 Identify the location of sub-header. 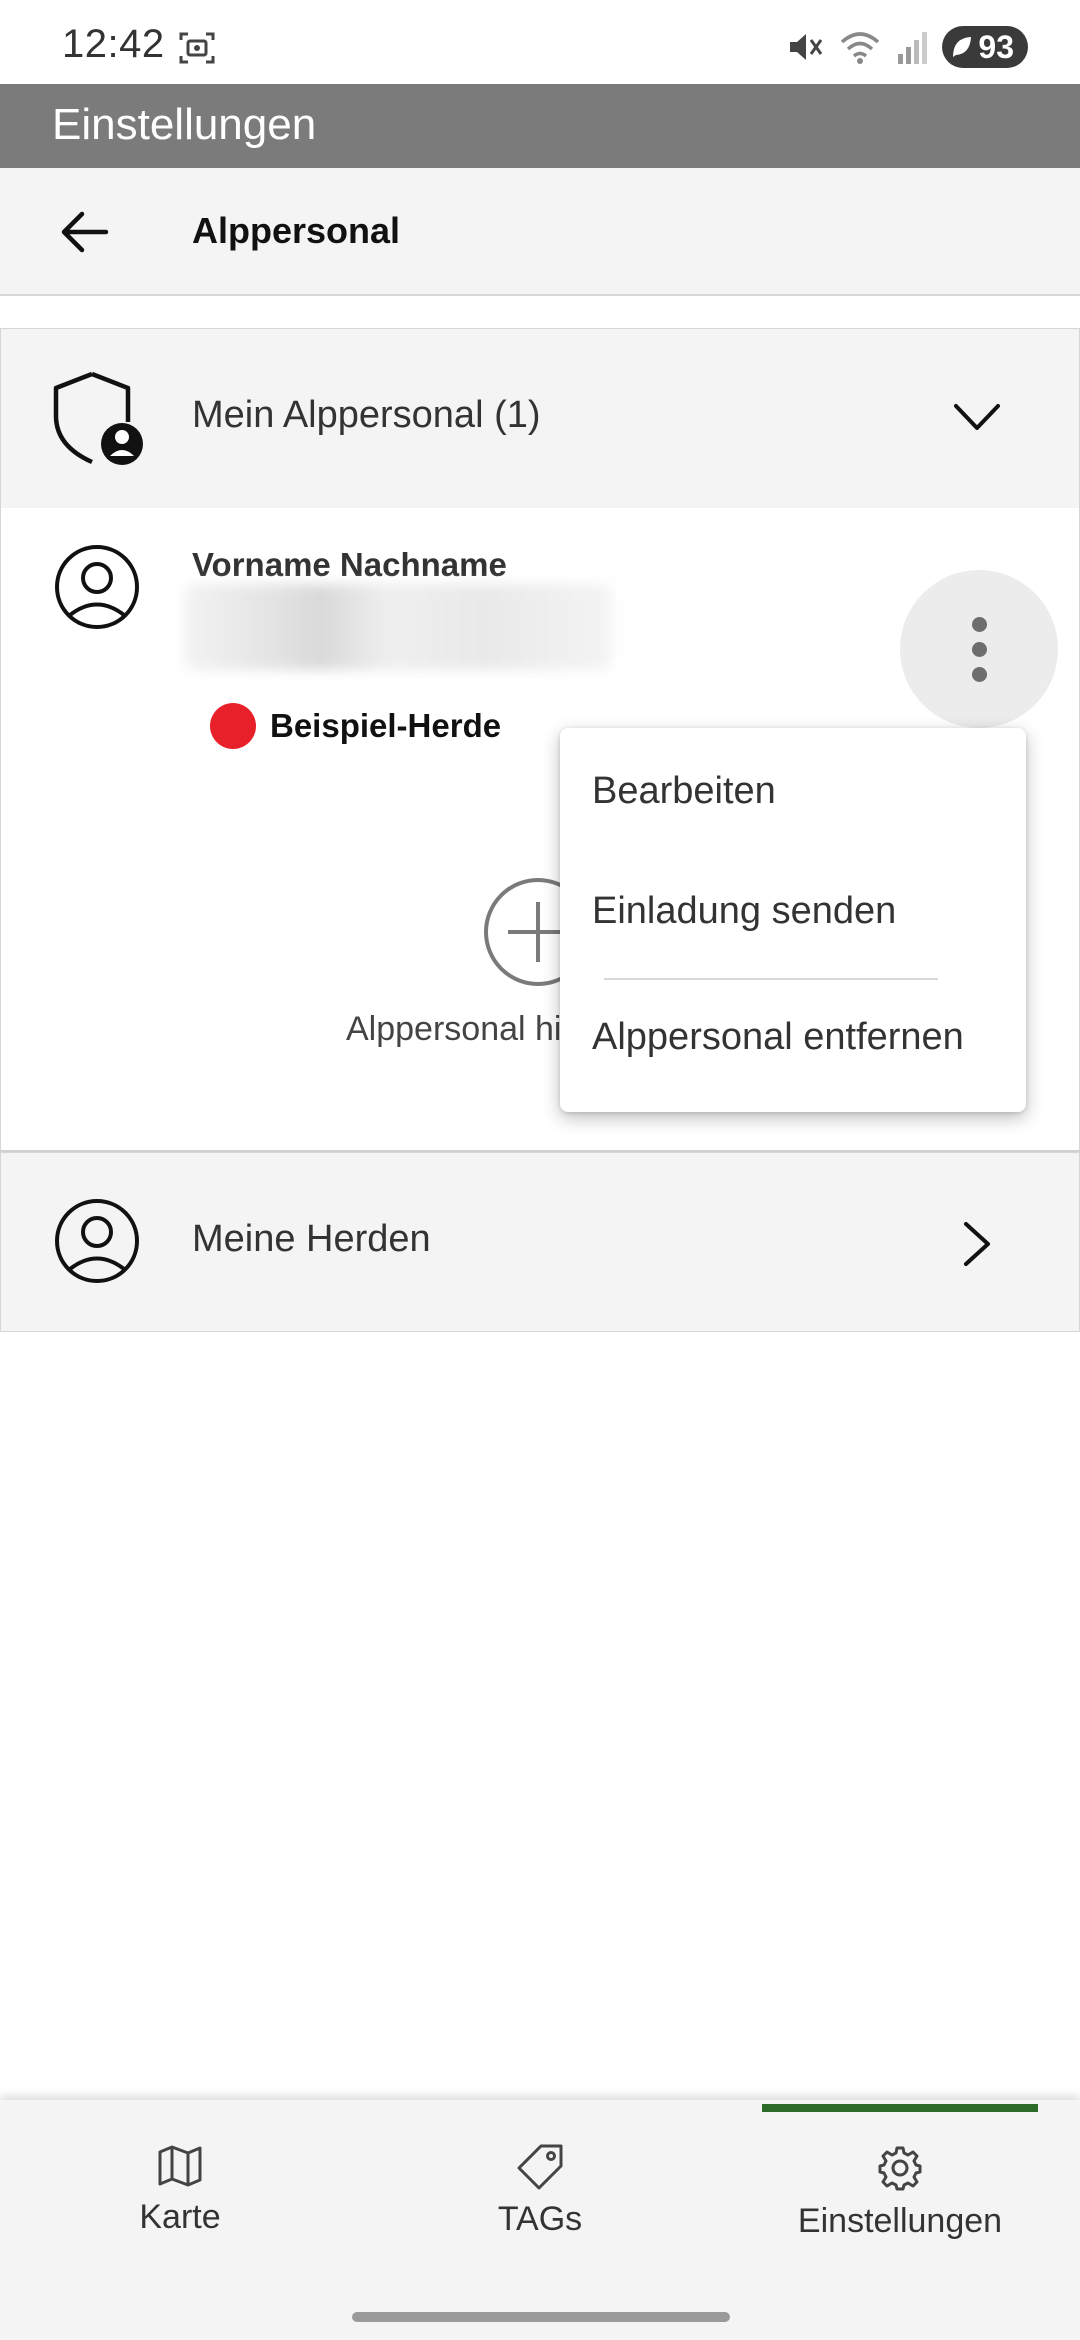
(540, 232).